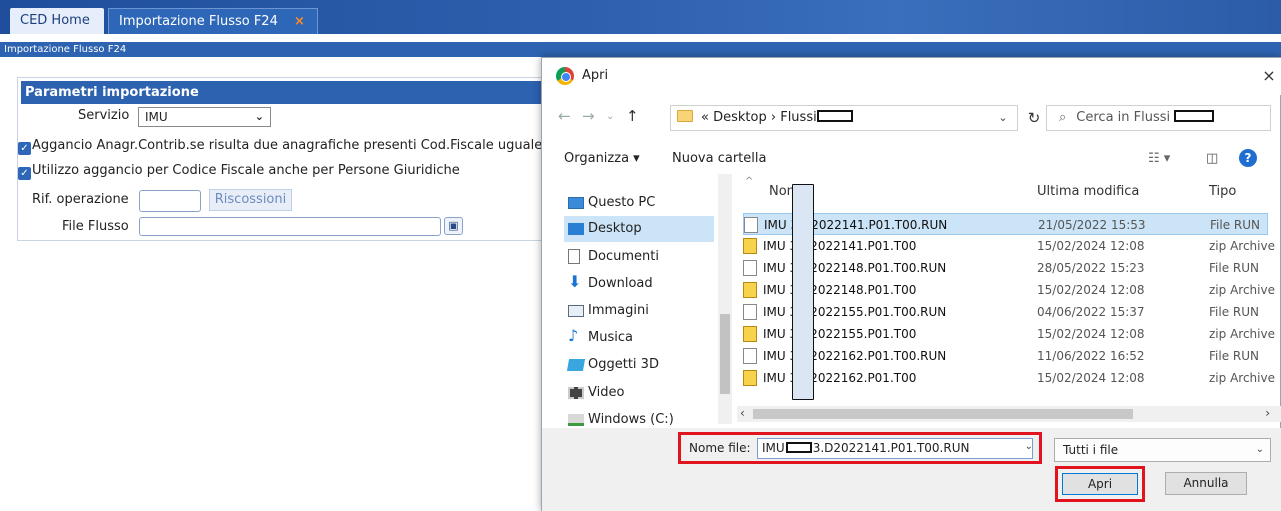 Image resolution: width=1281 pixels, height=511 pixels. What do you see at coordinates (639, 311) in the screenshot?
I see `sidebar-item-immagini: Immagini` at bounding box center [639, 311].